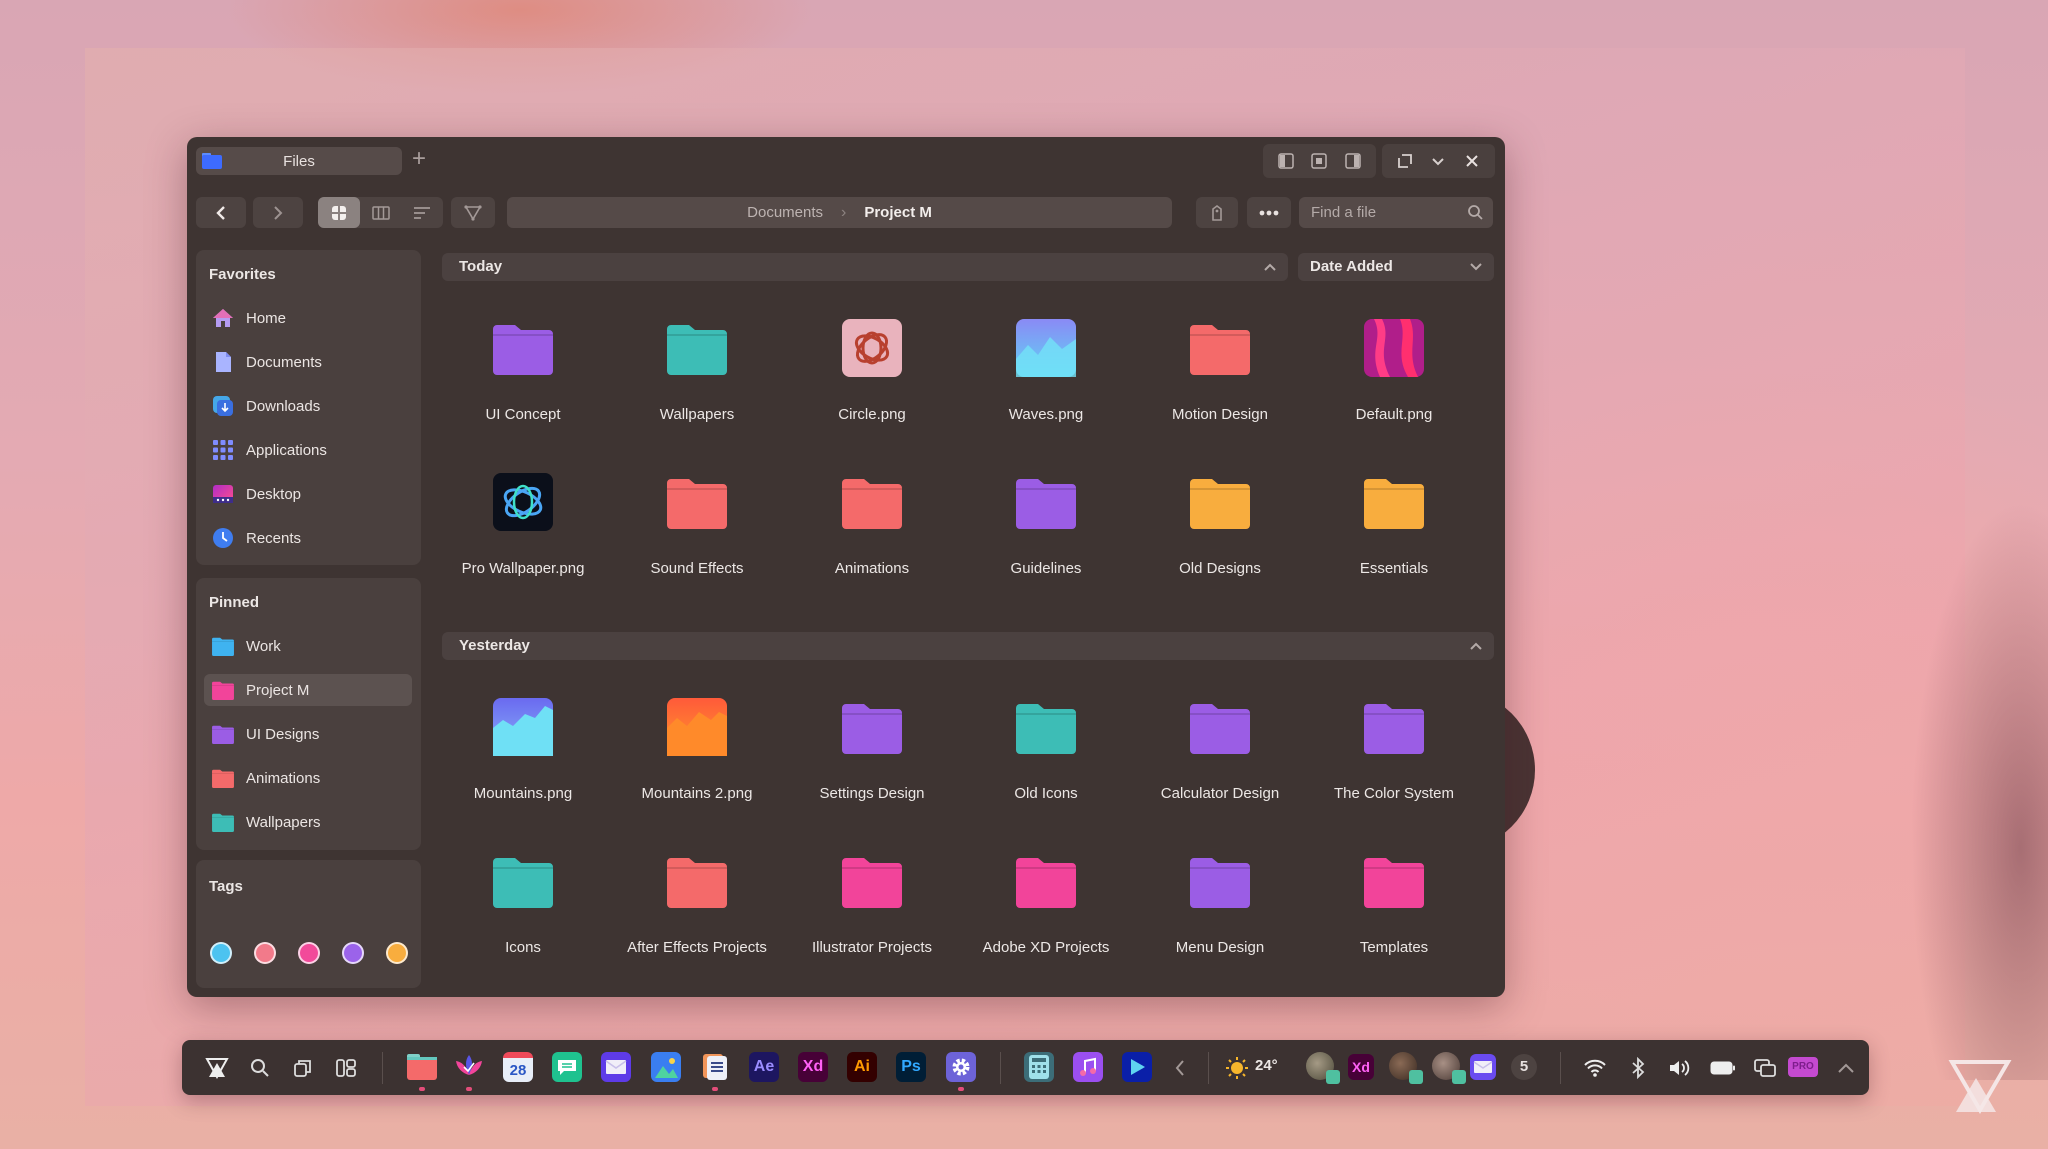 The width and height of the screenshot is (2048, 1149). I want to click on folder-item-sound-effects: Sound Effects, so click(697, 538).